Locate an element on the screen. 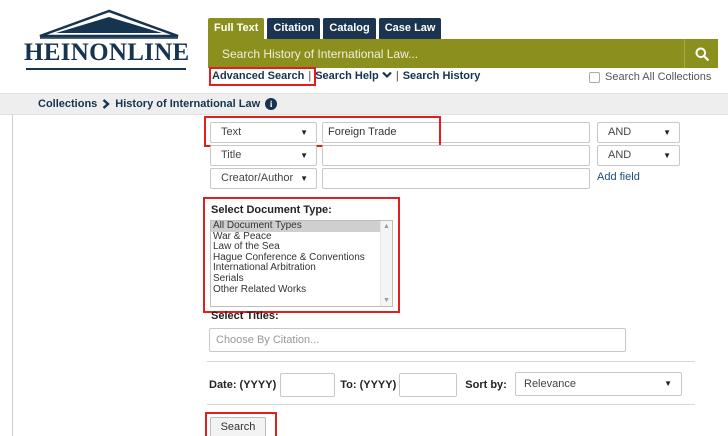 This screenshot has width=728, height=436. field-select-3-value: Creator/Author is located at coordinates (257, 178).